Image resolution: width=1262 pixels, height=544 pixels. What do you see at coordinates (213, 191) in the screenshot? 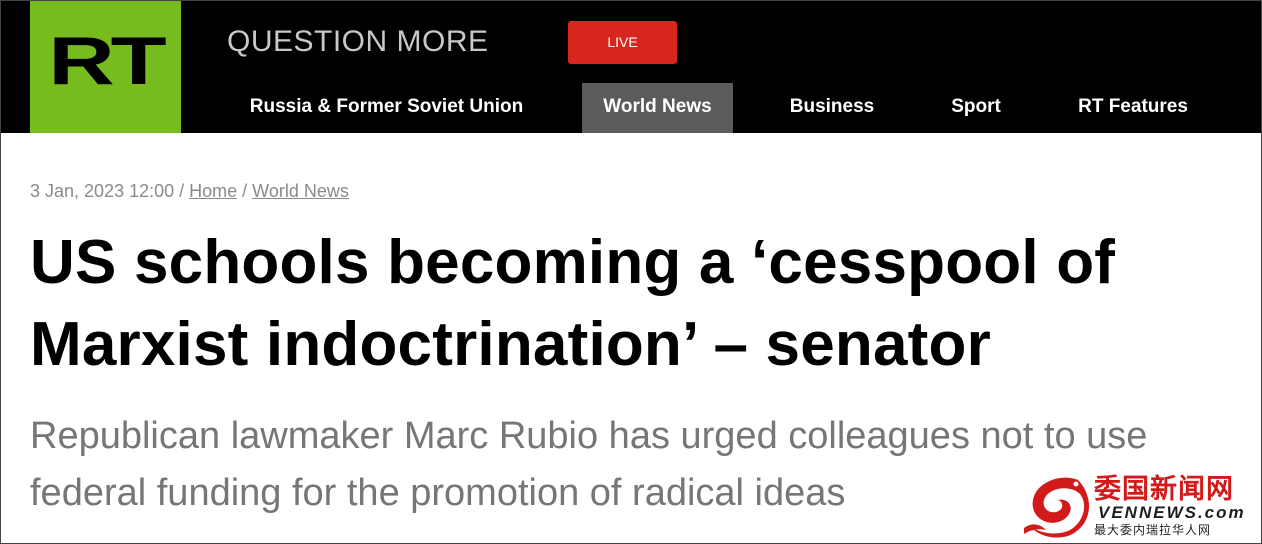
I see `breadcrumb-home-link: Home` at bounding box center [213, 191].